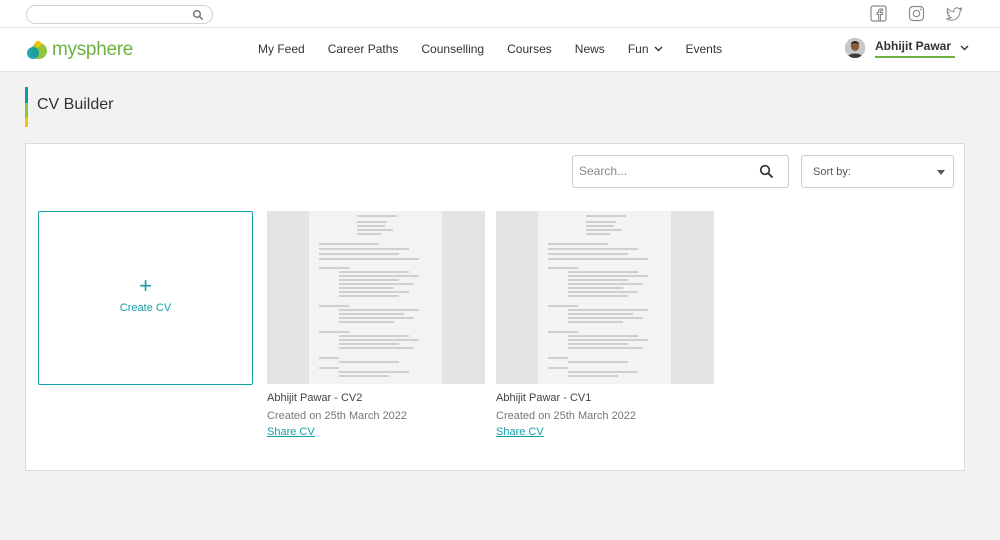  What do you see at coordinates (93, 49) in the screenshot?
I see `brand-name: mysphere` at bounding box center [93, 49].